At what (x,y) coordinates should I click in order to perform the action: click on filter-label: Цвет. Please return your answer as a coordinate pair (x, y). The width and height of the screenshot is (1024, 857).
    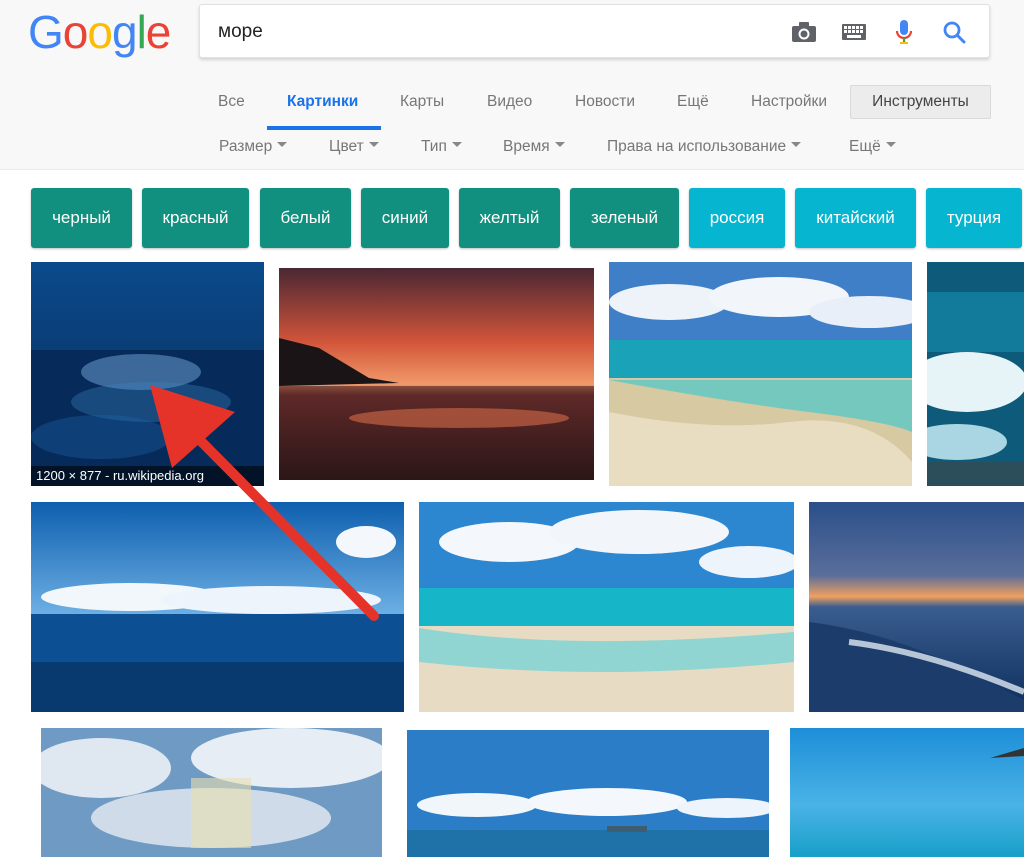
    Looking at the image, I should click on (346, 146).